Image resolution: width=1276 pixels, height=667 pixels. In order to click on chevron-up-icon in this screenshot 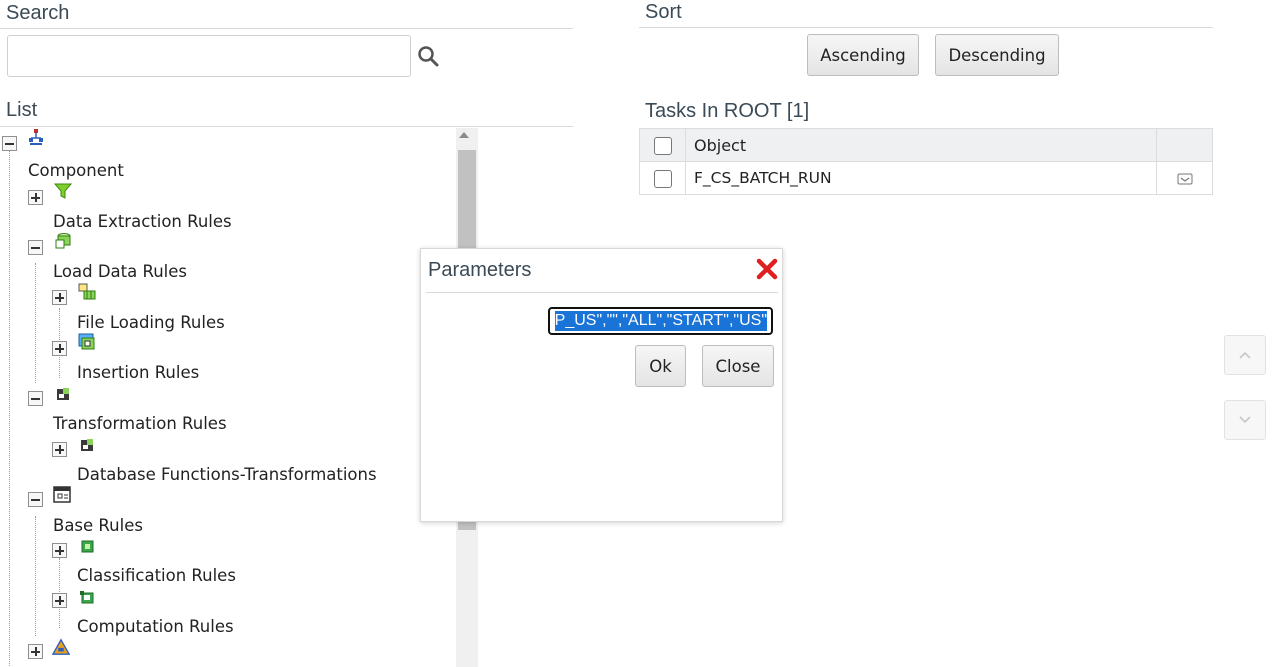, I will do `click(1245, 355)`.